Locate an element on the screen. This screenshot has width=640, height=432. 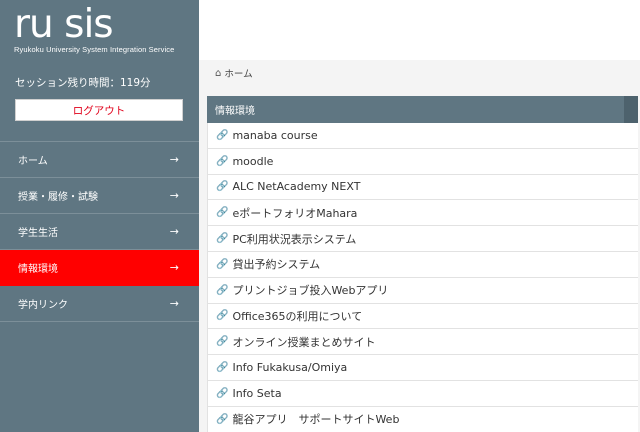
panel-title: 情報環境 is located at coordinates (422, 109).